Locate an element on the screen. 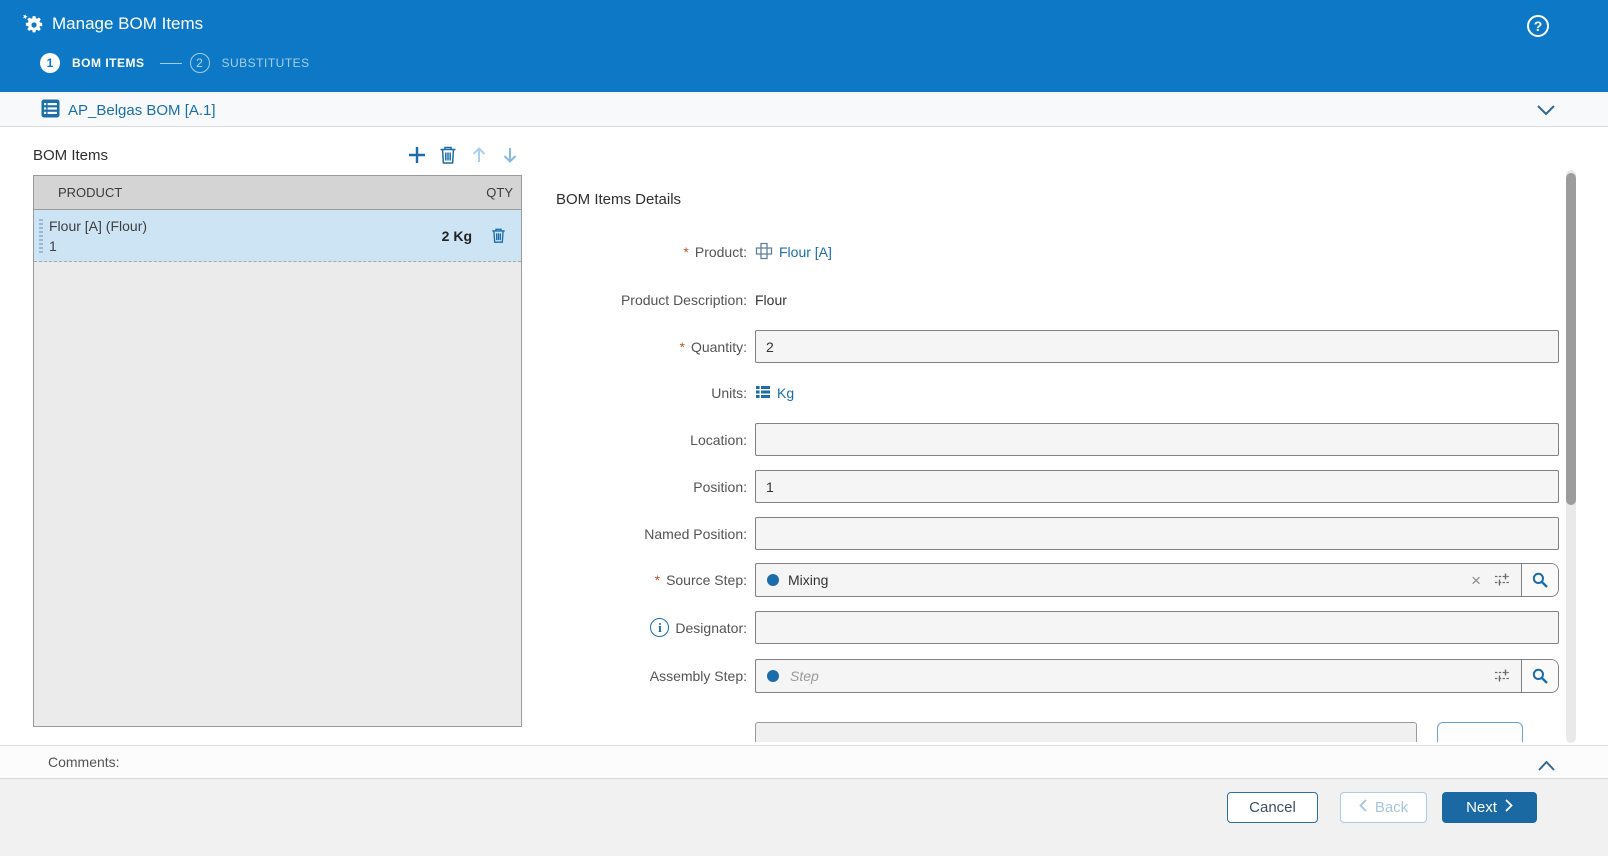 The width and height of the screenshot is (1608, 856). move-up-icon is located at coordinates (479, 155).